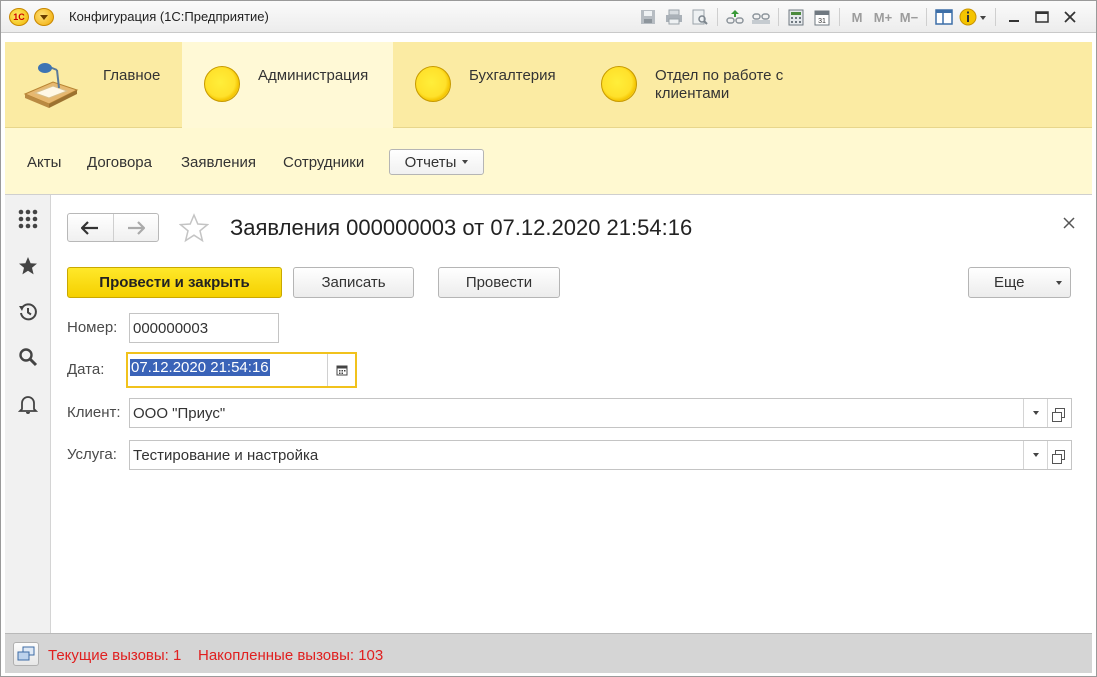 Image resolution: width=1097 pixels, height=677 pixels. What do you see at coordinates (974, 17) in the screenshot?
I see `info-icon` at bounding box center [974, 17].